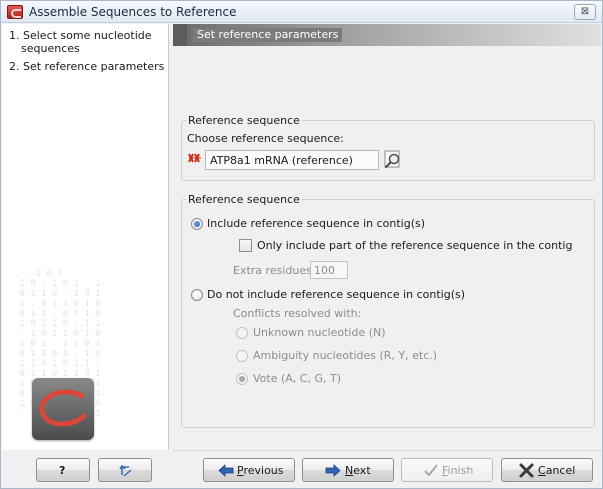 The image size is (603, 489). What do you see at coordinates (242, 356) in the screenshot?
I see `conflict-ambiguity-radio` at bounding box center [242, 356].